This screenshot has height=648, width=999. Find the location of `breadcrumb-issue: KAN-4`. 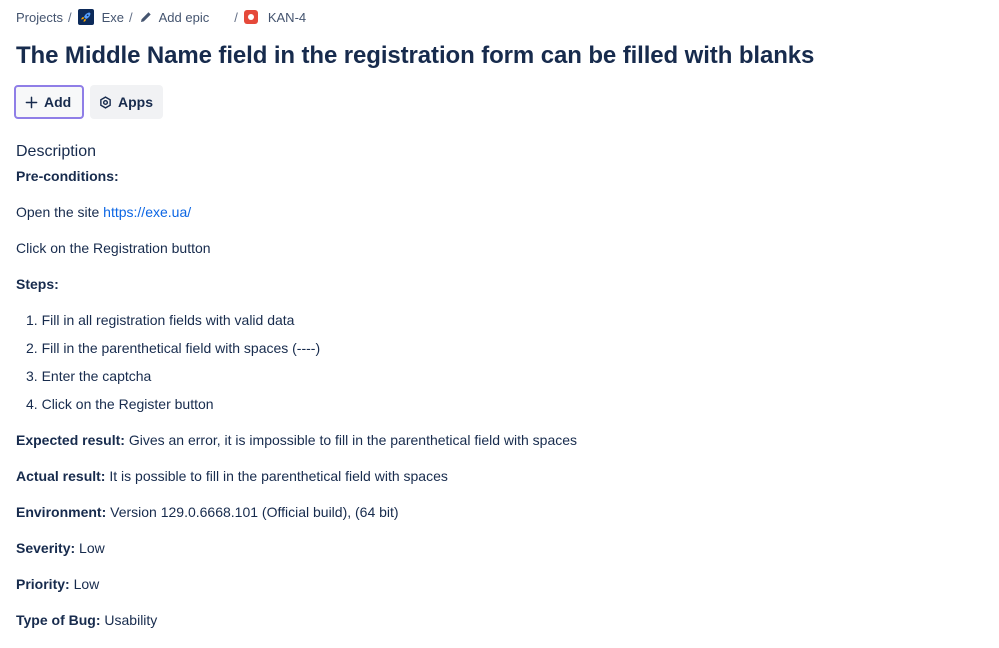

breadcrumb-issue: KAN-4 is located at coordinates (275, 17).